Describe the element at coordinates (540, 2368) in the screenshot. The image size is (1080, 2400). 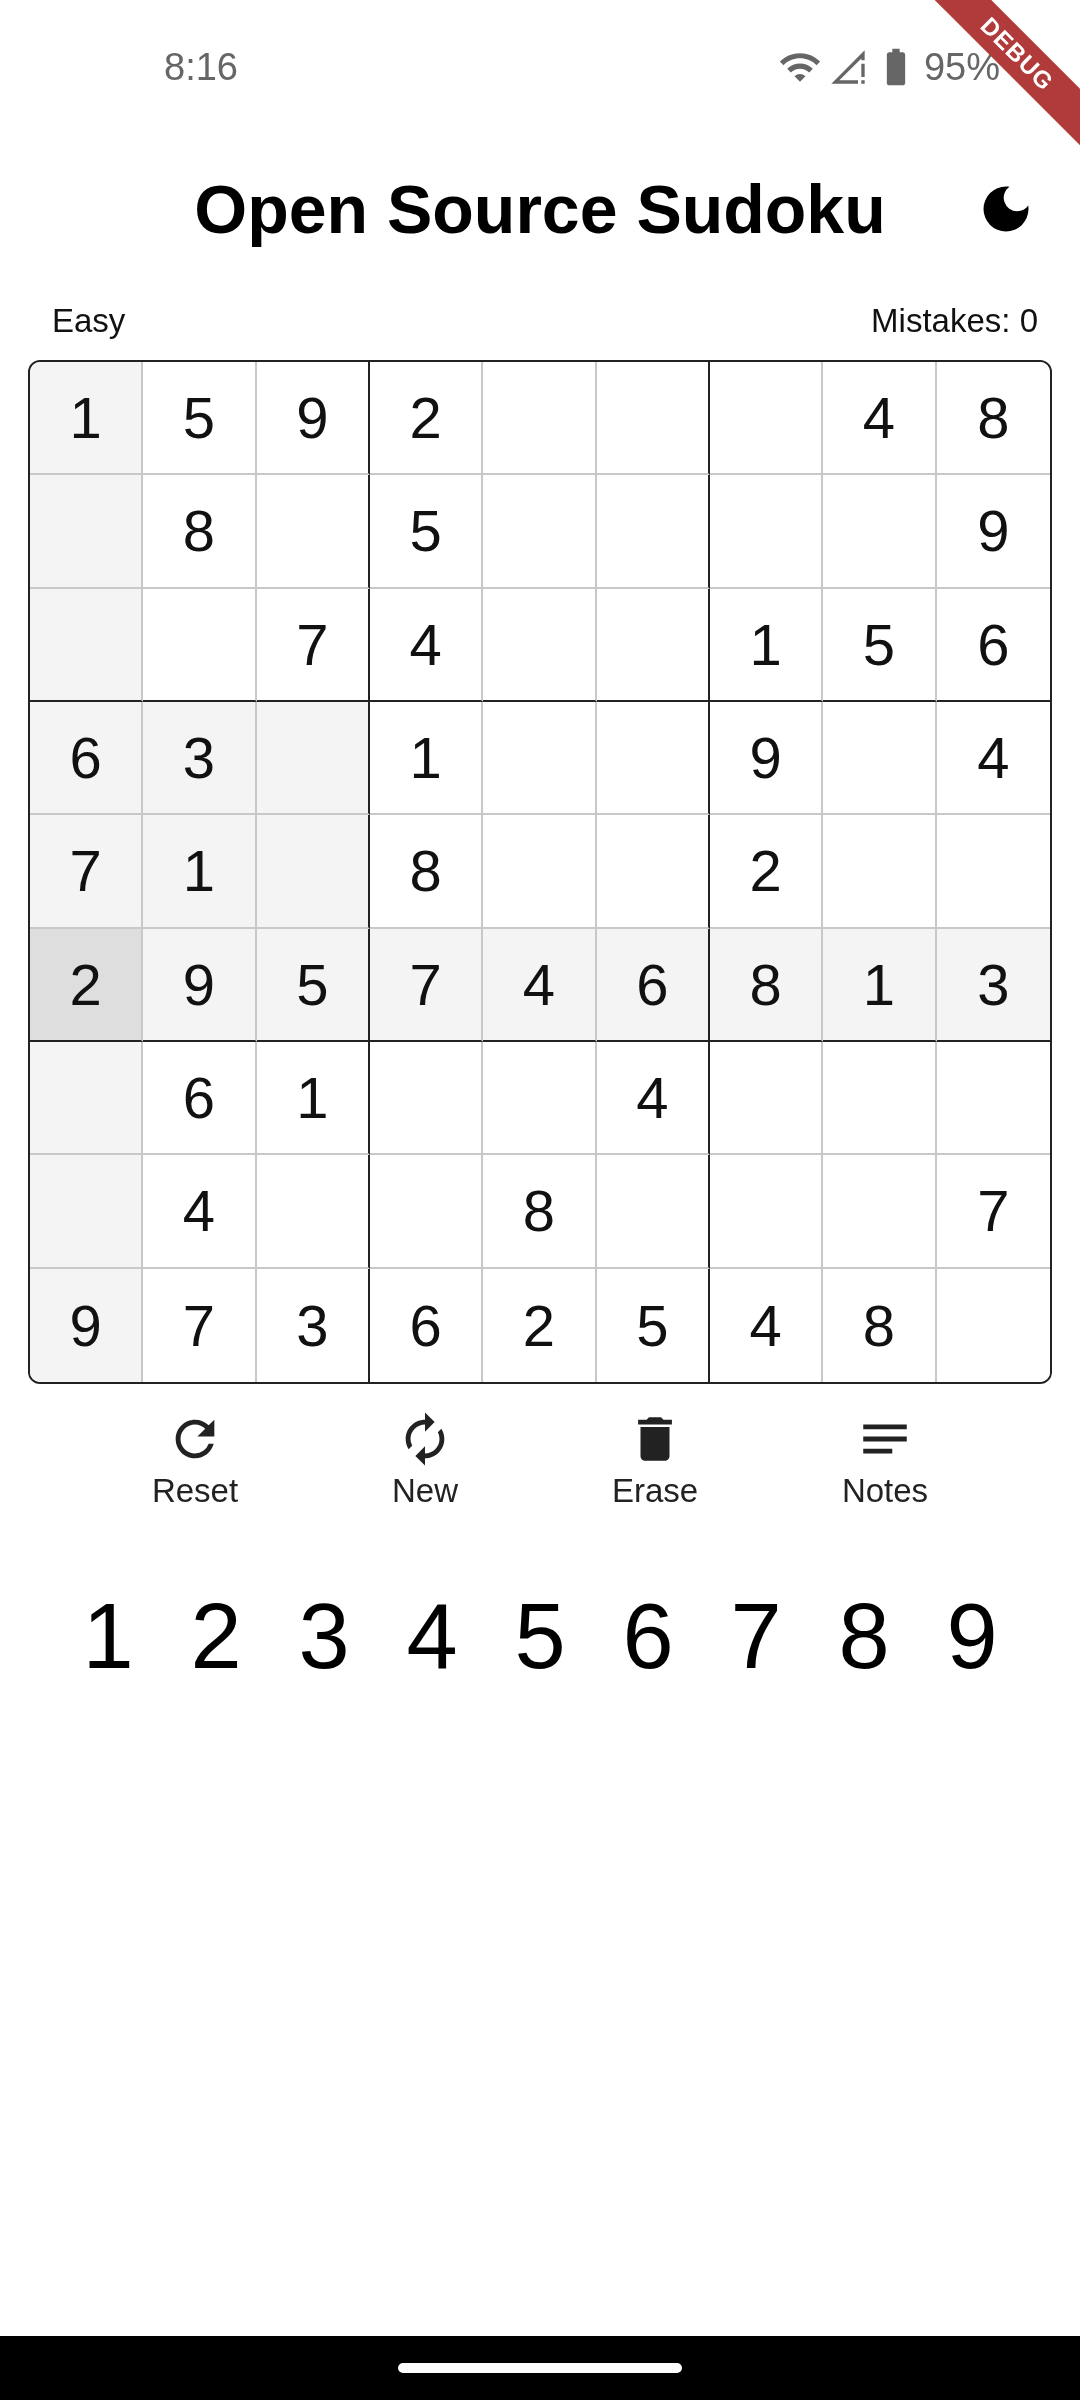
I see `home-handle` at that location.